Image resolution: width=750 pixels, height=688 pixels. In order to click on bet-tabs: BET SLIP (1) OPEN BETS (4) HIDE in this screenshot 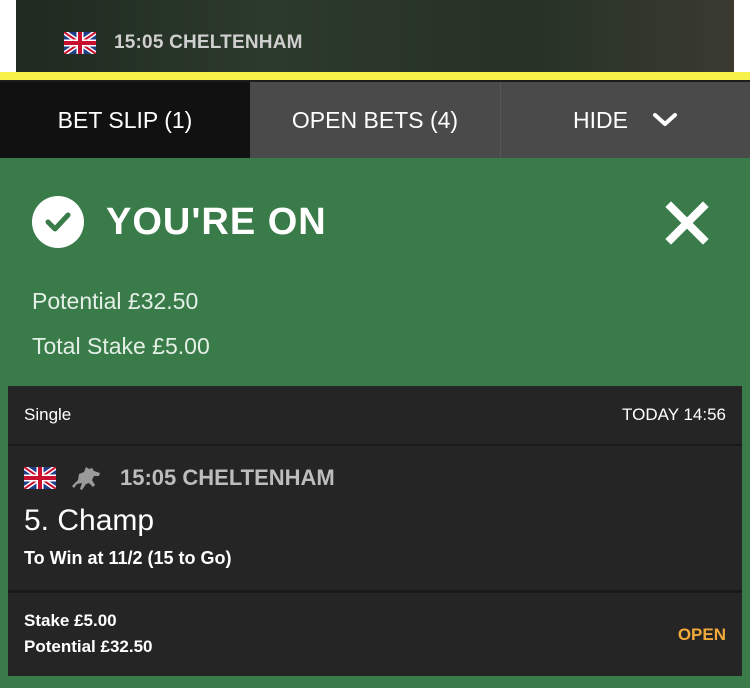, I will do `click(375, 120)`.